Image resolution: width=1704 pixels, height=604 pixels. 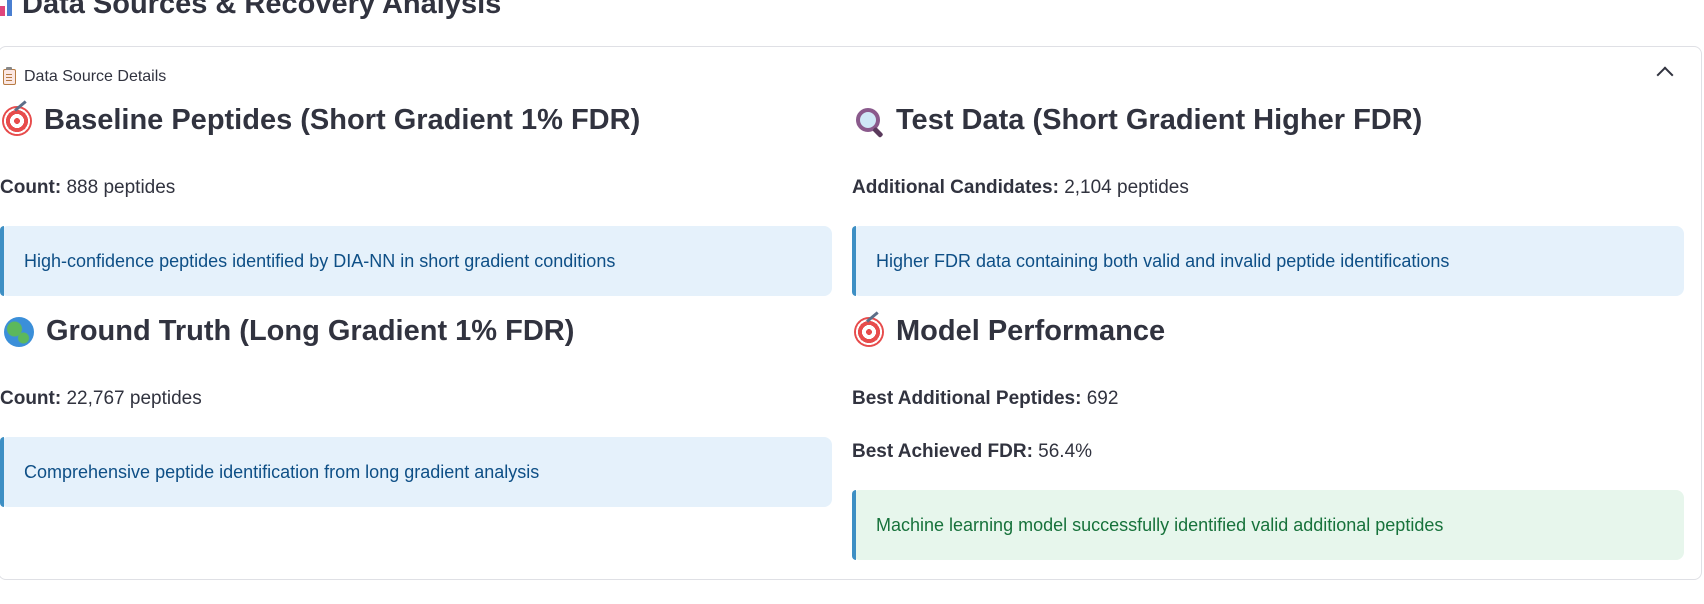 What do you see at coordinates (6, 8) in the screenshot?
I see `bar-chart-icon` at bounding box center [6, 8].